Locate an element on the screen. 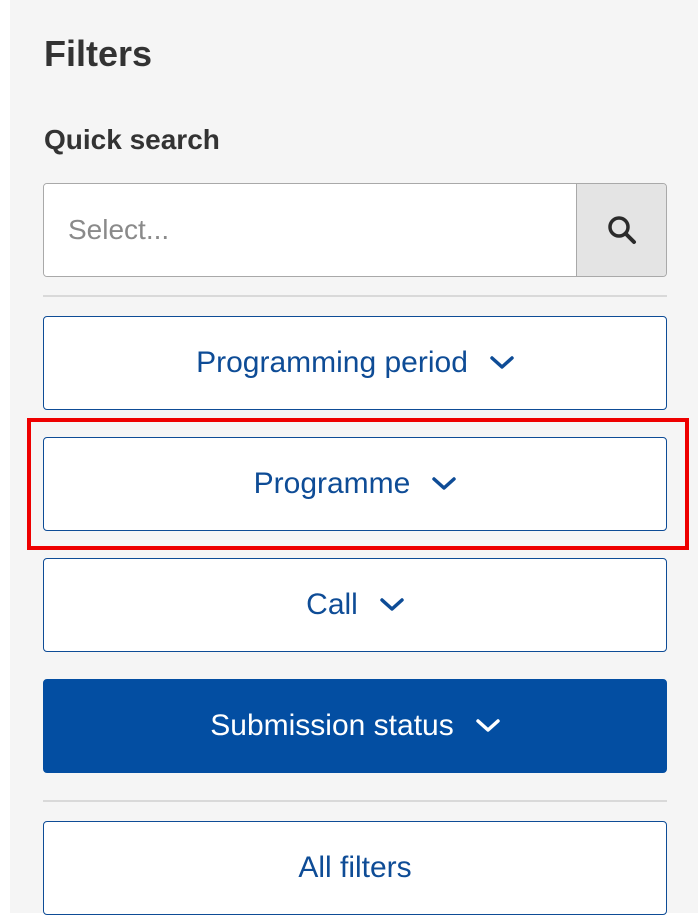  call-dropdown: Call is located at coordinates (355, 605).